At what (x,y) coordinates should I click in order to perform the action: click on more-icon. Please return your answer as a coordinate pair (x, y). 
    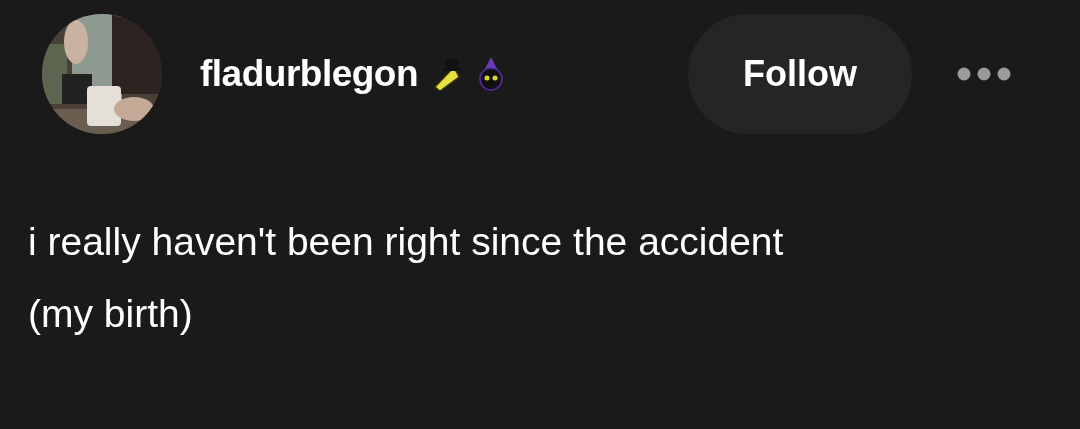
    Looking at the image, I should click on (984, 74).